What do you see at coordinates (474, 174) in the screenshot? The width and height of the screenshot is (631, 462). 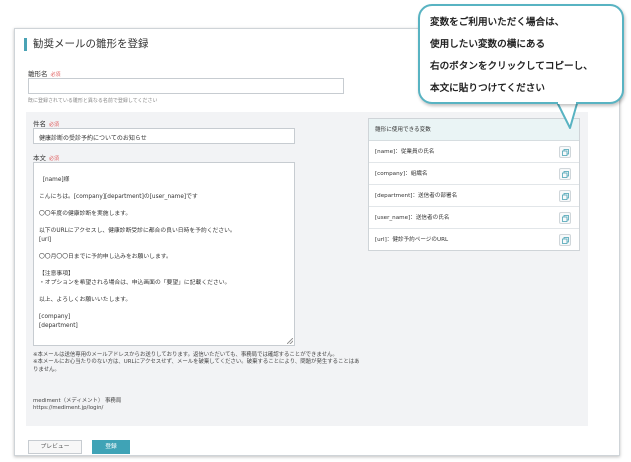 I see `variable-row-company: [company]：組織名` at bounding box center [474, 174].